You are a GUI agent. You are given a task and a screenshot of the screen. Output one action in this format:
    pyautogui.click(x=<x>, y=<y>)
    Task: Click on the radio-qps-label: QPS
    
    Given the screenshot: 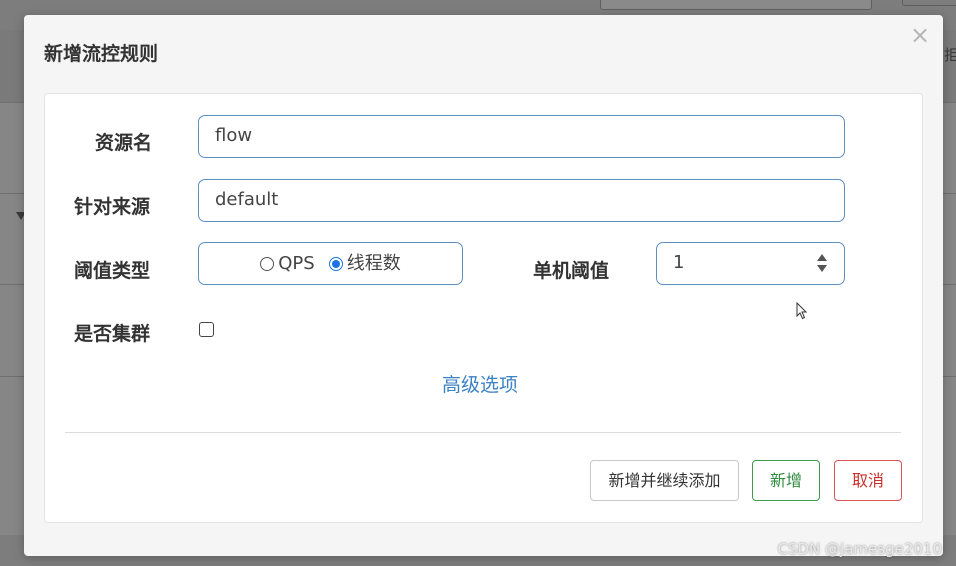 What is the action you would take?
    pyautogui.click(x=296, y=263)
    